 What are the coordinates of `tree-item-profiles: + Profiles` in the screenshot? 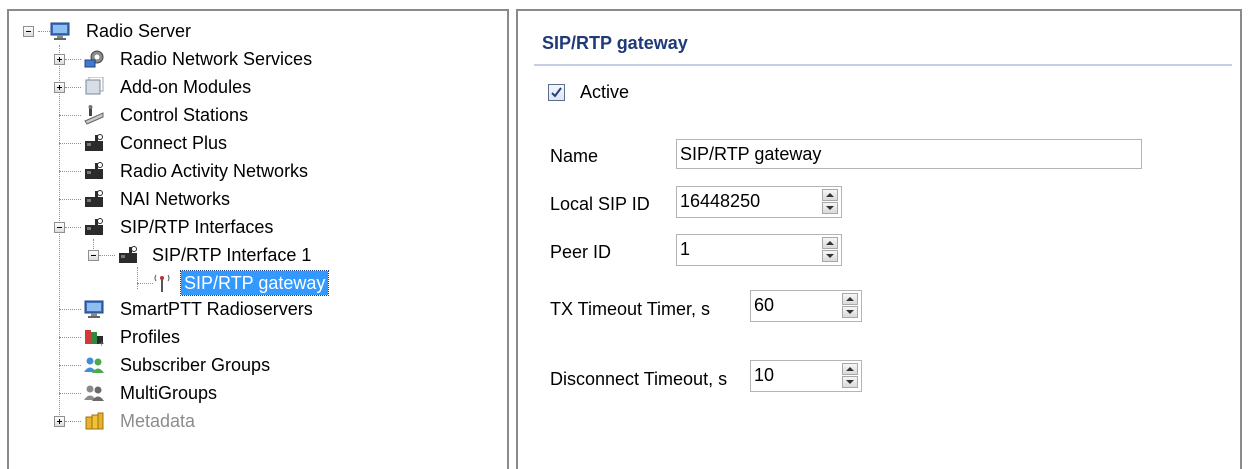 It's located at (249, 337).